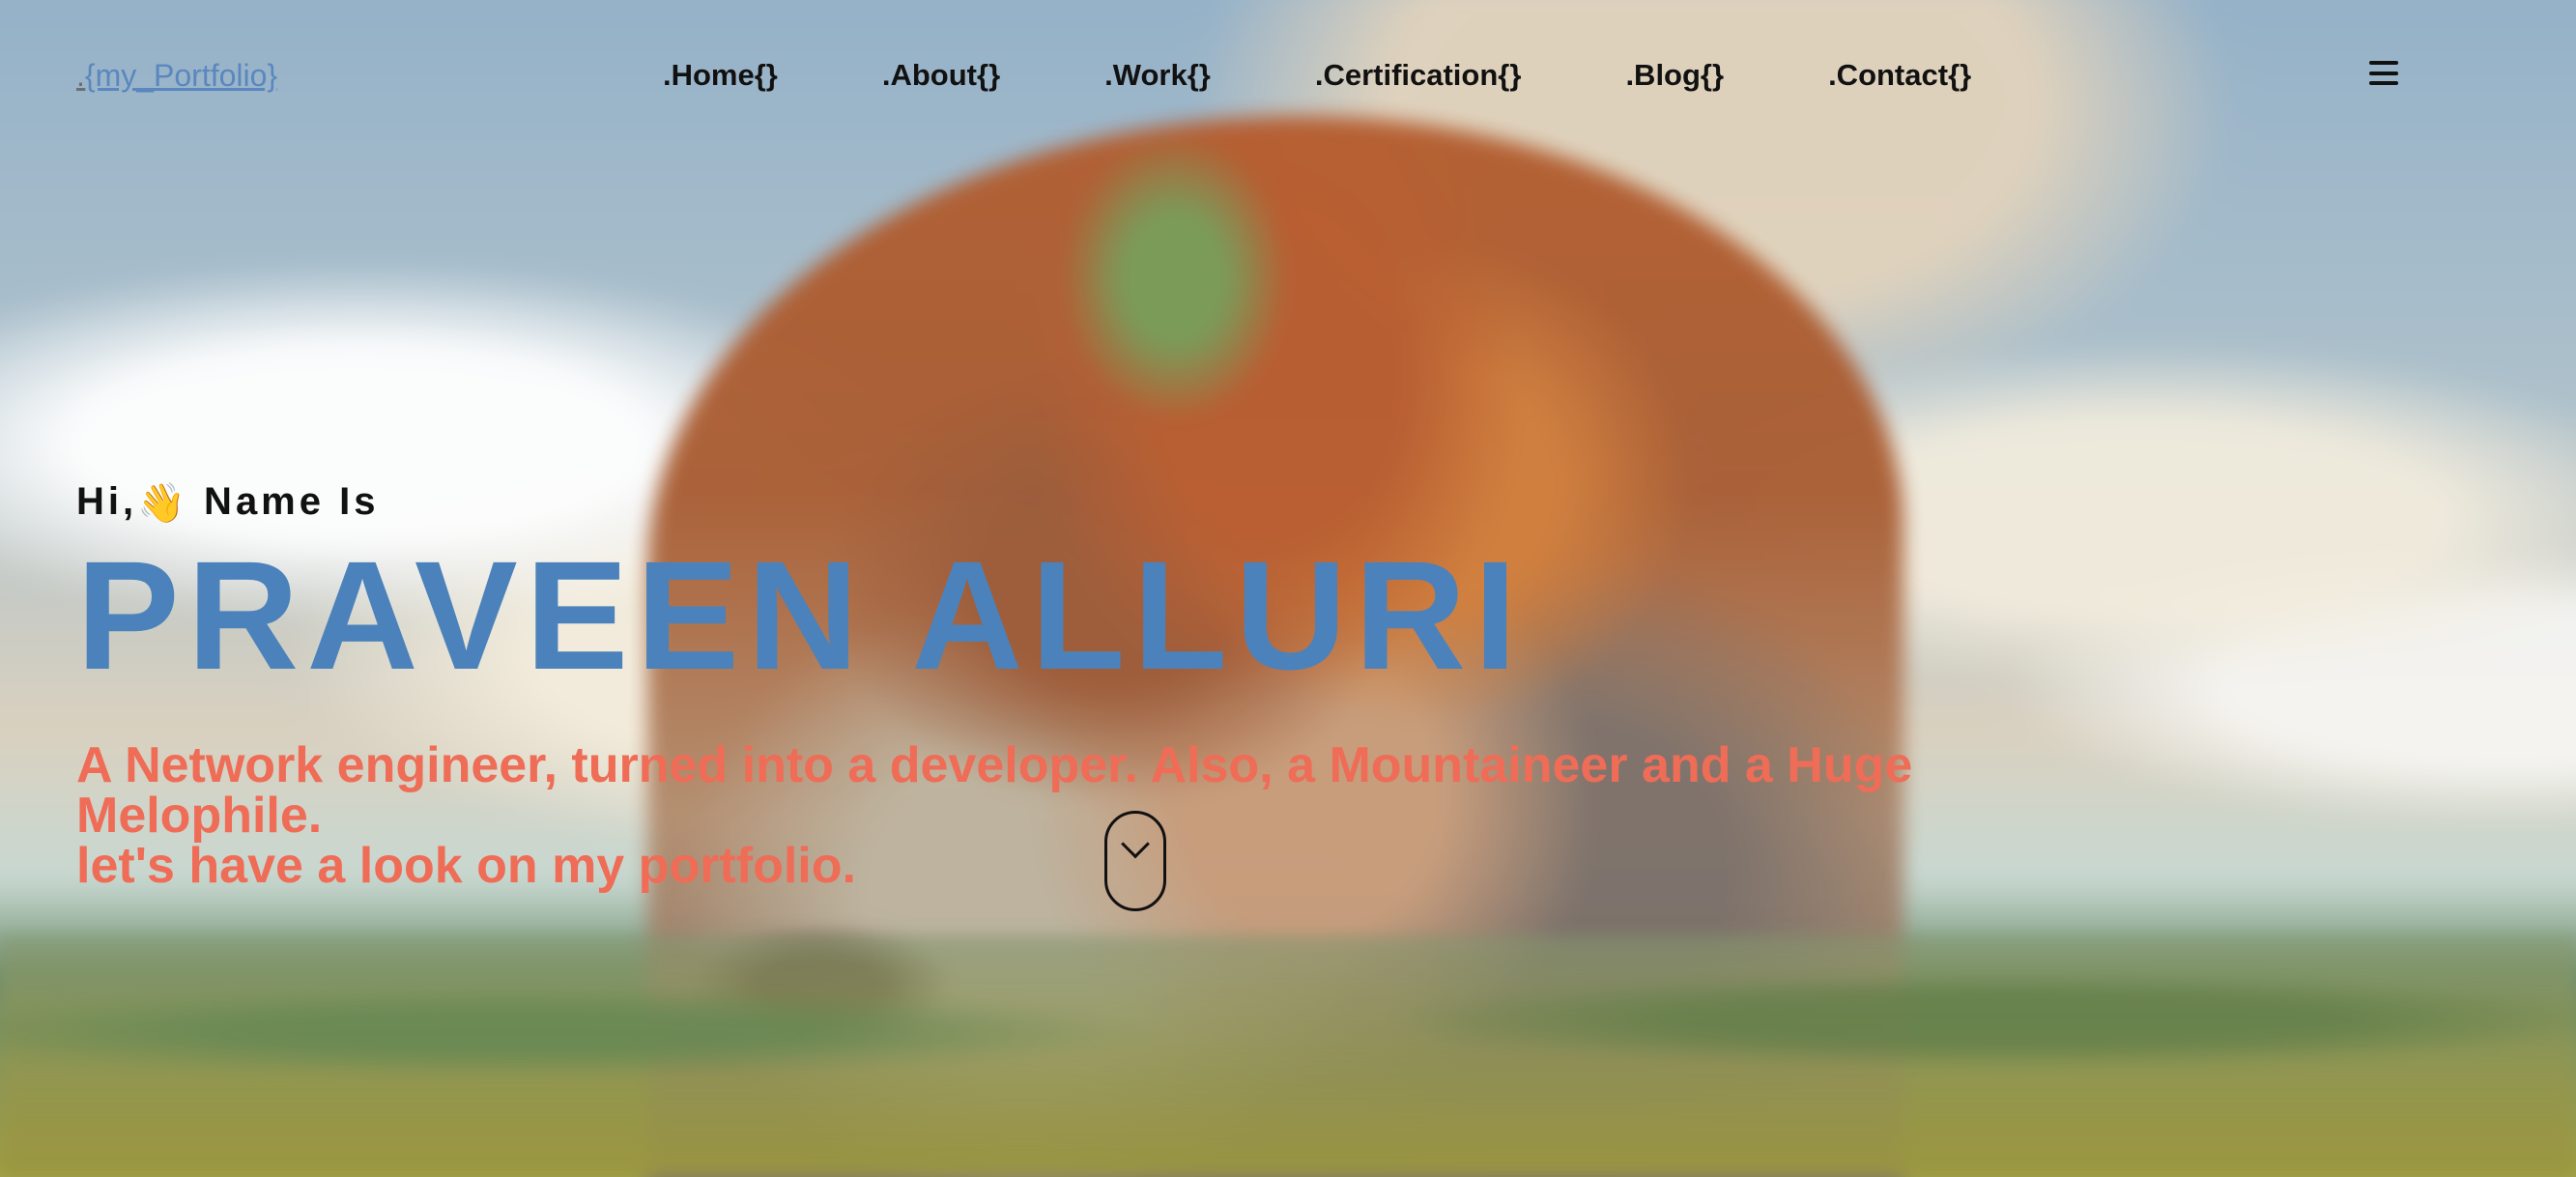 The width and height of the screenshot is (2576, 1177). Describe the element at coordinates (1419, 75) in the screenshot. I see `nav-certification: .Certification{}` at that location.